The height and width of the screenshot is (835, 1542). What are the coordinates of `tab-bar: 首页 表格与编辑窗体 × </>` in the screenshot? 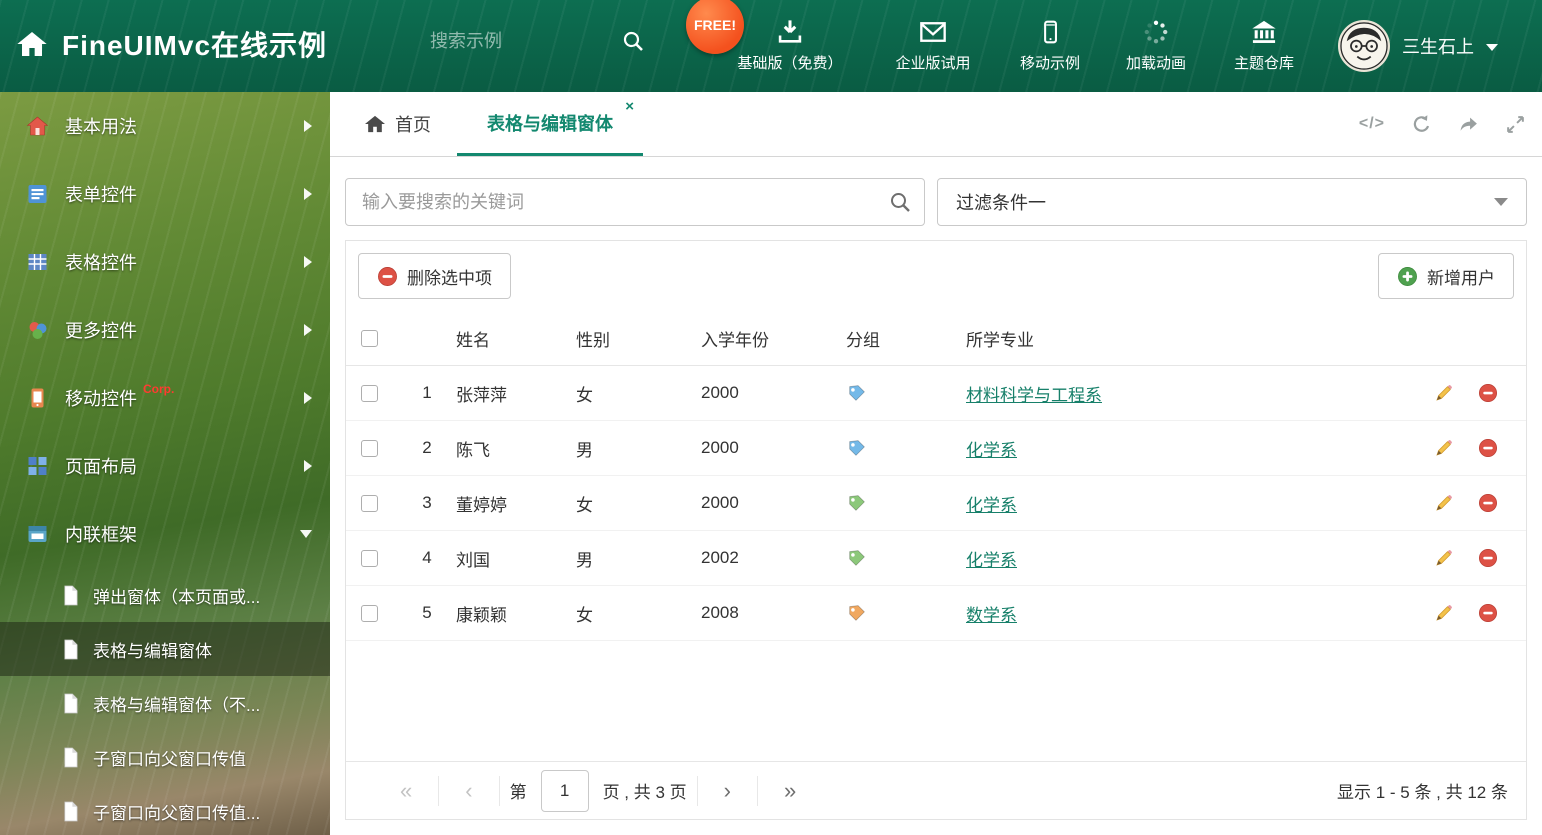 It's located at (936, 124).